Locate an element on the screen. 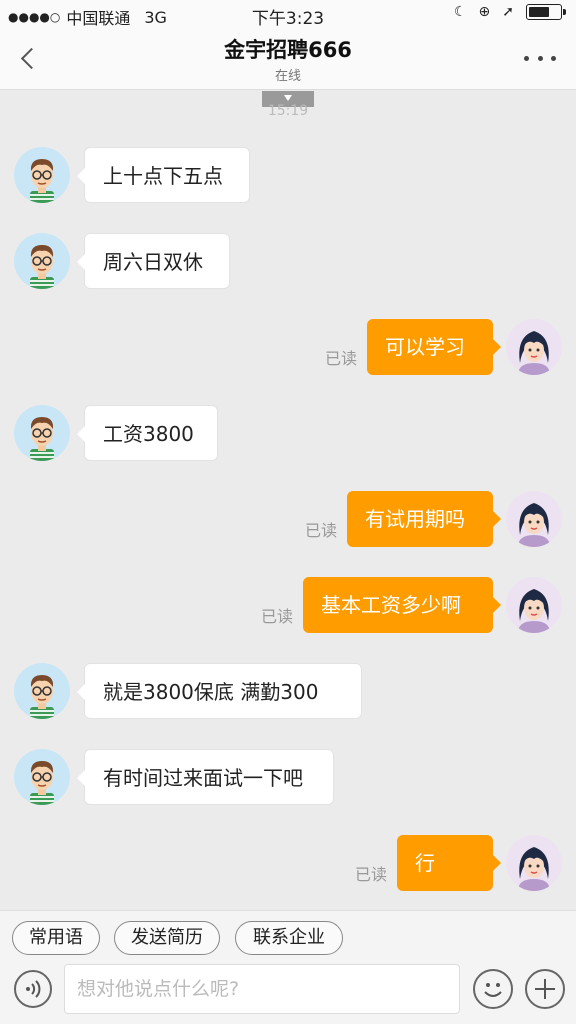 The height and width of the screenshot is (1024, 576). battery-icon is located at coordinates (546, 12).